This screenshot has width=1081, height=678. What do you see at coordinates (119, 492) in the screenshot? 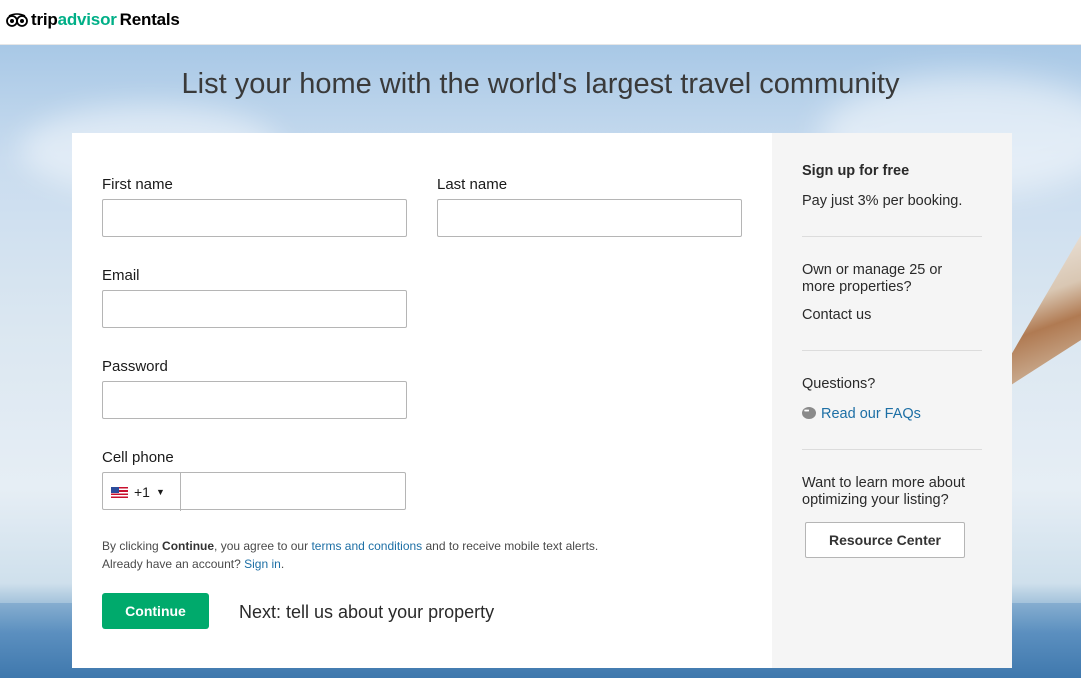
I see `us-flag-icon` at bounding box center [119, 492].